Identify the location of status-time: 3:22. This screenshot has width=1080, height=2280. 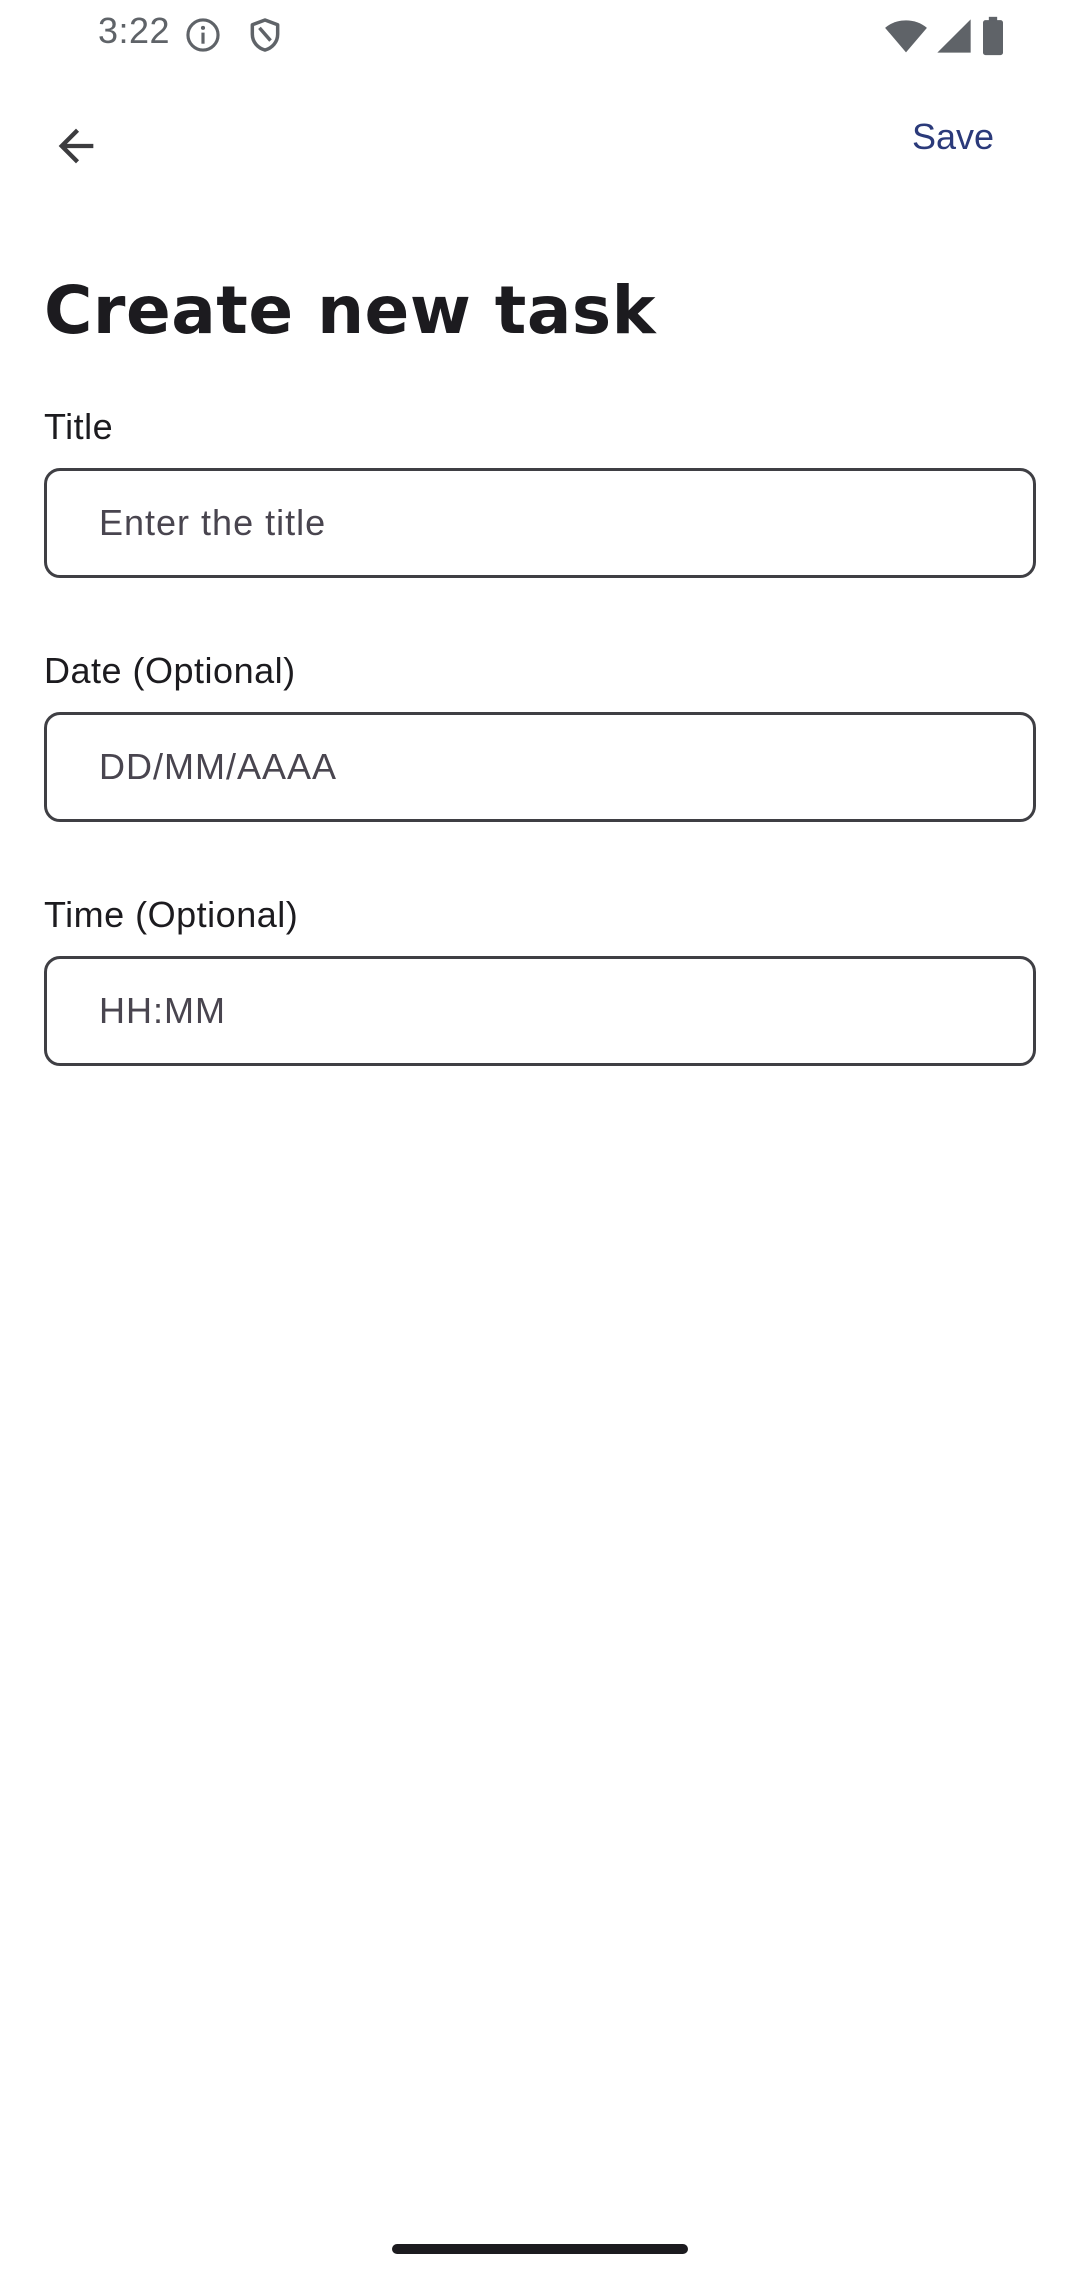
(134, 30).